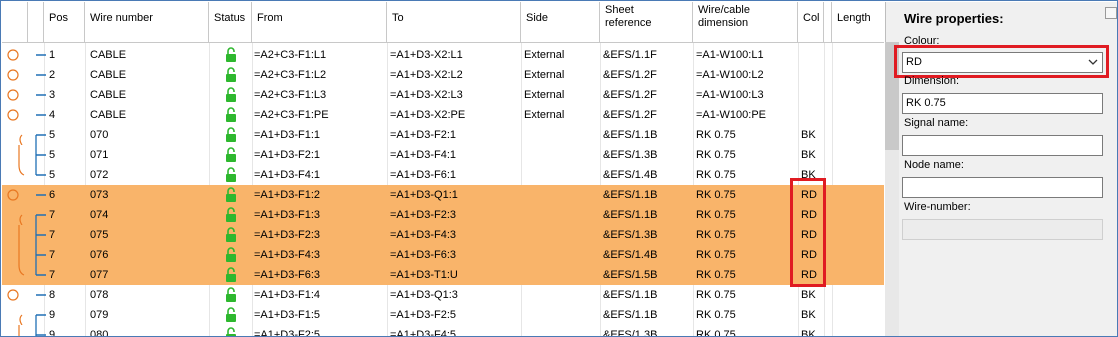 The height and width of the screenshot is (337, 1118). What do you see at coordinates (147, 22) in the screenshot?
I see `header-wire-number: Wire number` at bounding box center [147, 22].